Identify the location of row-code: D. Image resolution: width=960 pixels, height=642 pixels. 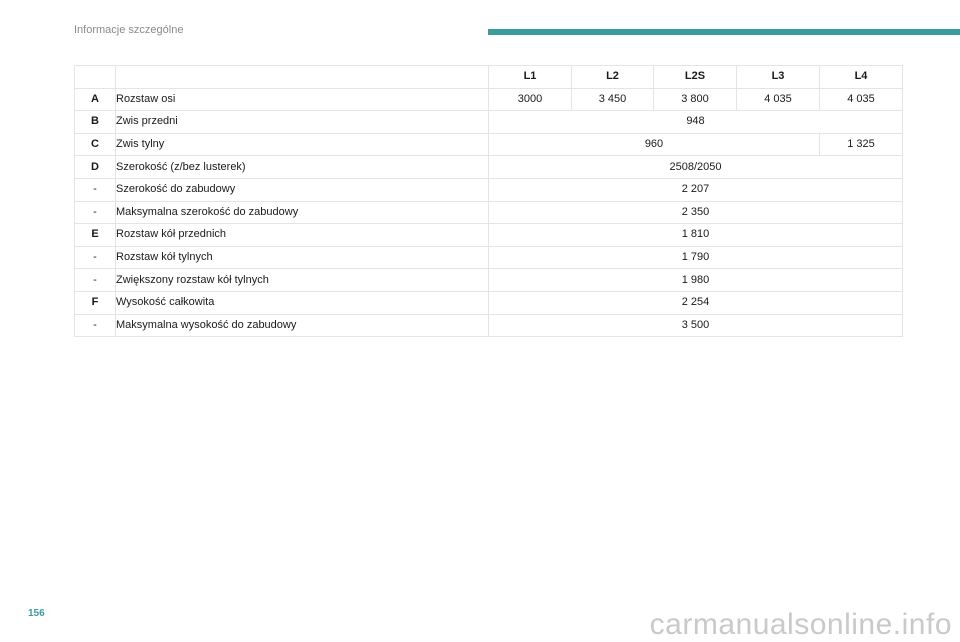
(95, 167).